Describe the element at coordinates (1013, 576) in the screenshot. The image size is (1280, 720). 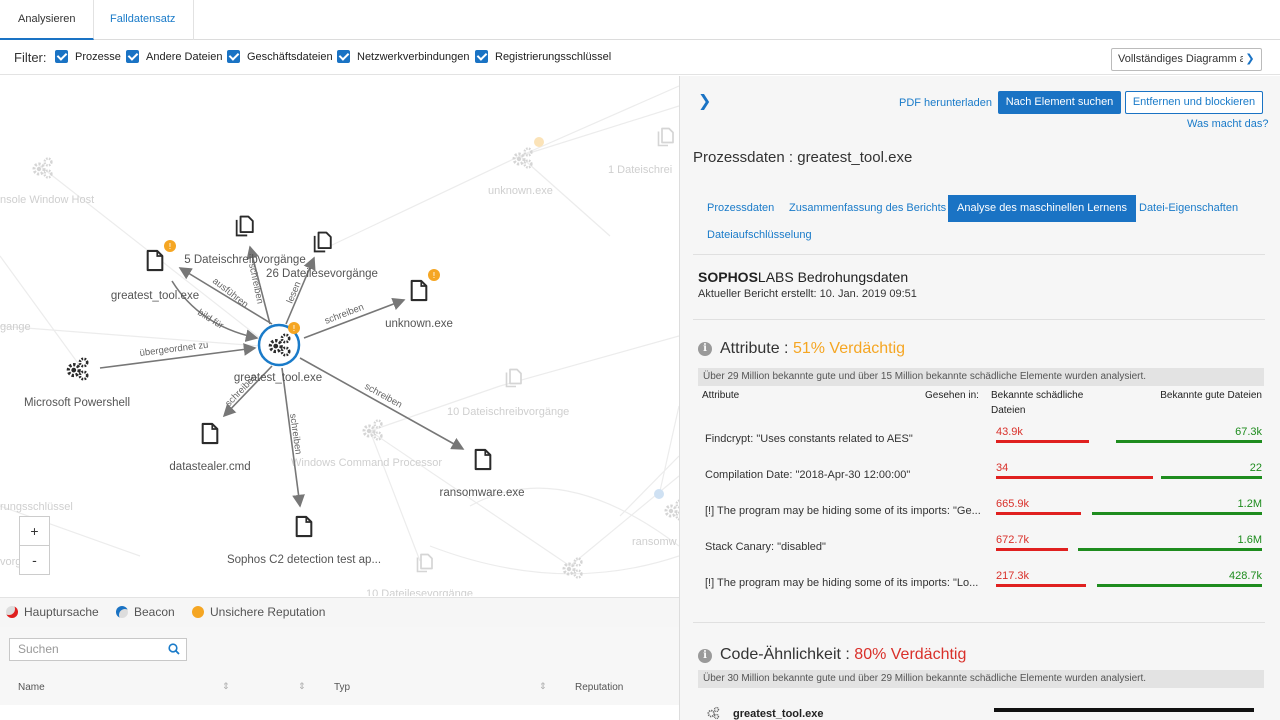
I see `known-bad-count: 217.3k` at that location.